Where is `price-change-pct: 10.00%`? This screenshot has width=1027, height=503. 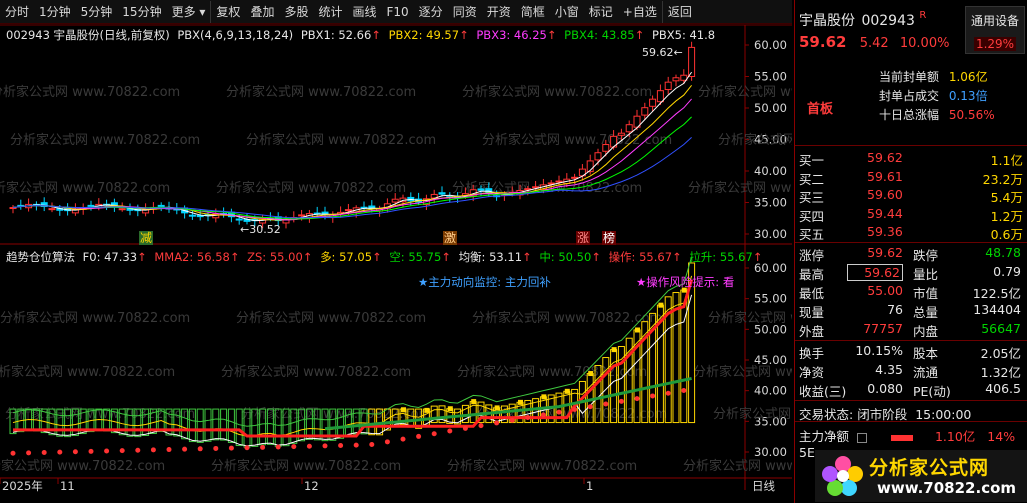 price-change-pct: 10.00% is located at coordinates (924, 43).